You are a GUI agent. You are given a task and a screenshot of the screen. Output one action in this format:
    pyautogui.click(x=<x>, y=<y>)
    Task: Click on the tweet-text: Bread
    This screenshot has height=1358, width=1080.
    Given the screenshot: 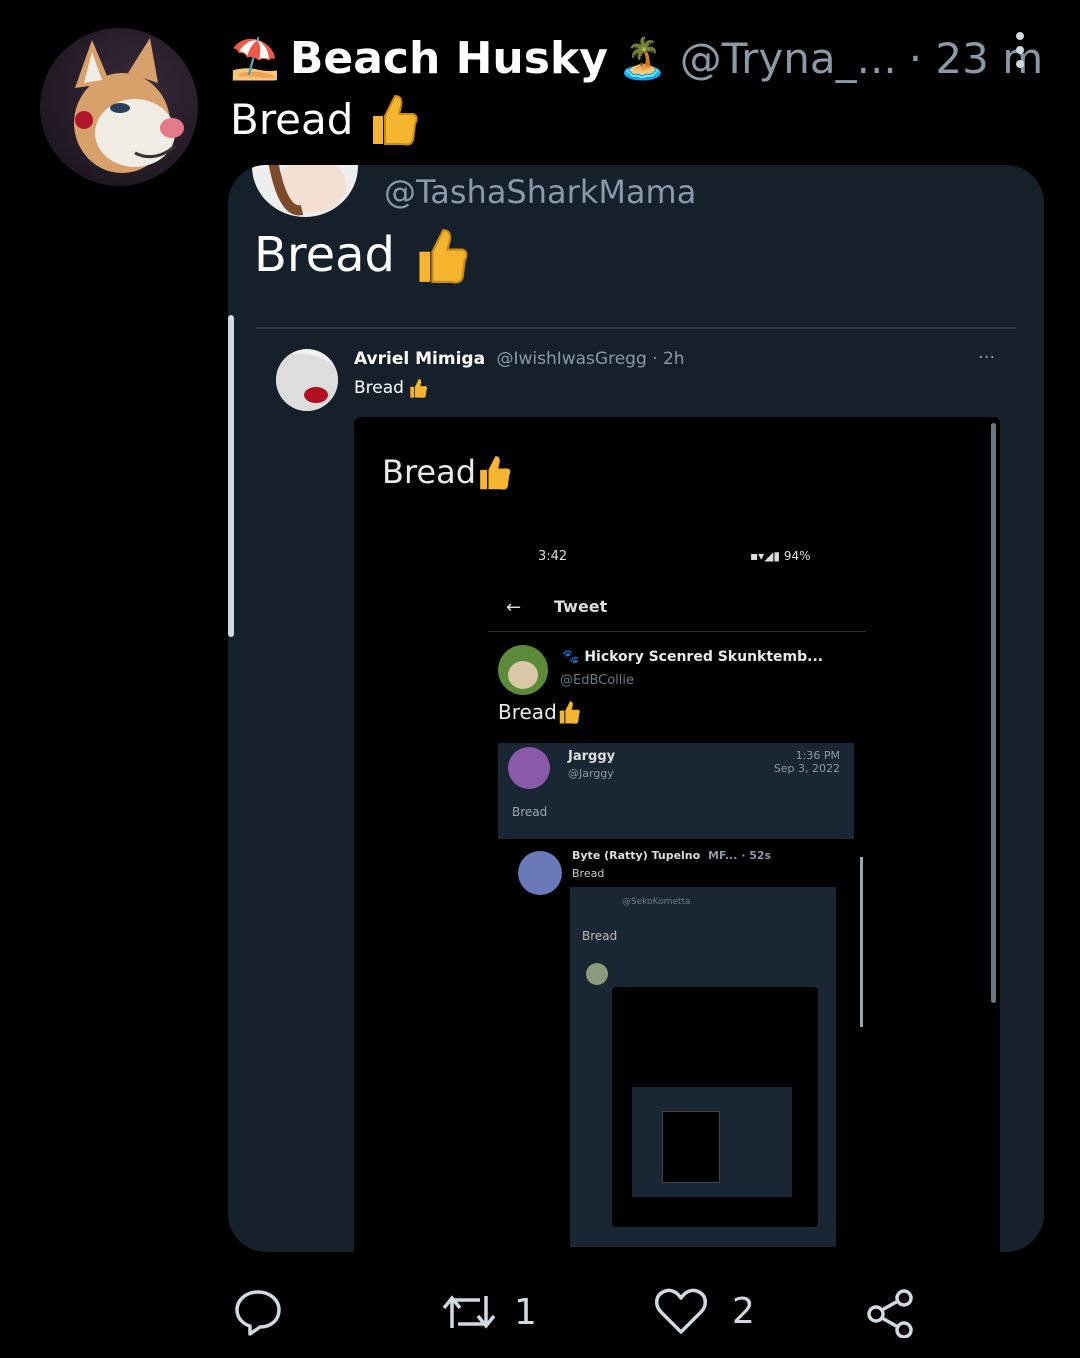 What is the action you would take?
    pyautogui.click(x=324, y=119)
    